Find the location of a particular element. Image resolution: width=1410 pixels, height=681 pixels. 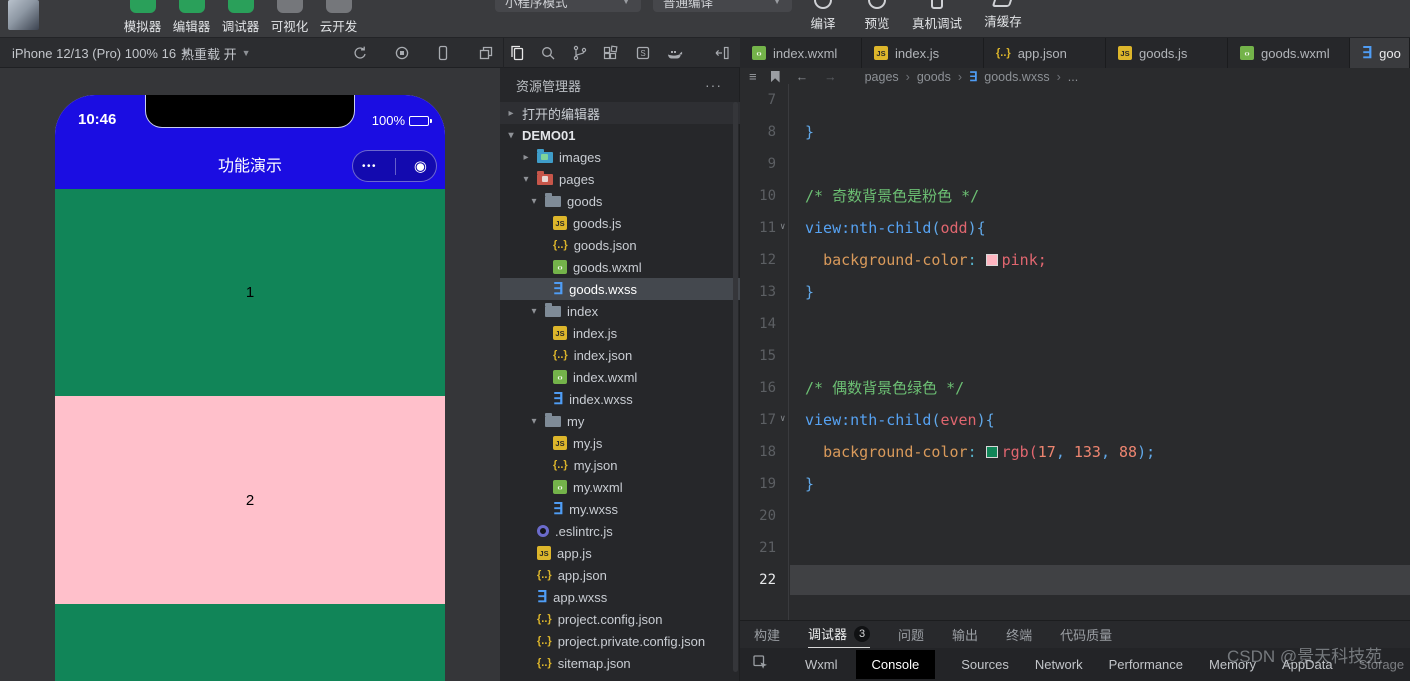

tree-item-project.private.config.json: project.private.config.json is located at coordinates (620, 641).